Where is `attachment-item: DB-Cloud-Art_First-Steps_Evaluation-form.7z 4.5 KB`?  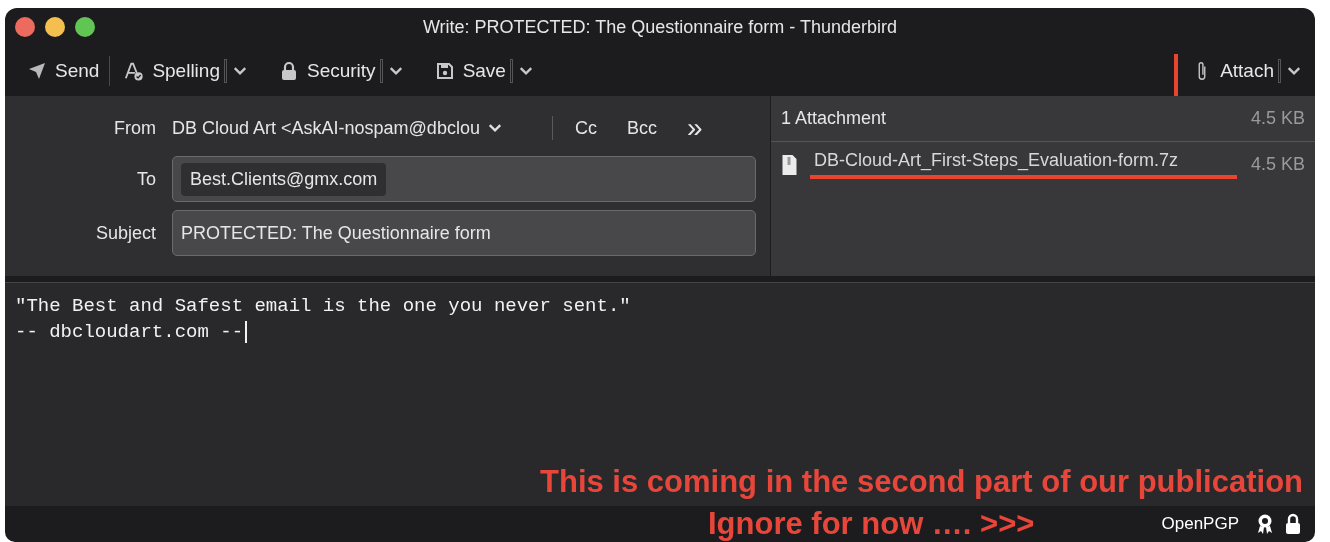 attachment-item: DB-Cloud-Art_First-Steps_Evaluation-form.7z 4.5 KB is located at coordinates (1043, 164).